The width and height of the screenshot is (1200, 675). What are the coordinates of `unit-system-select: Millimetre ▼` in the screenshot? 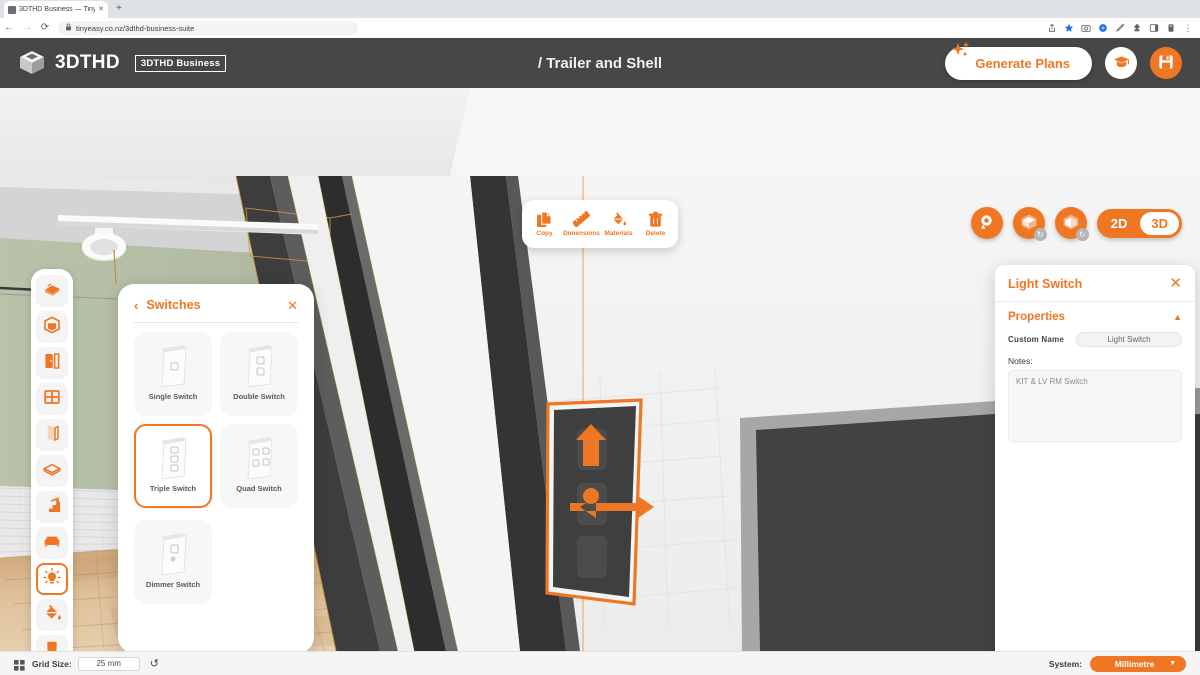 It's located at (1138, 663).